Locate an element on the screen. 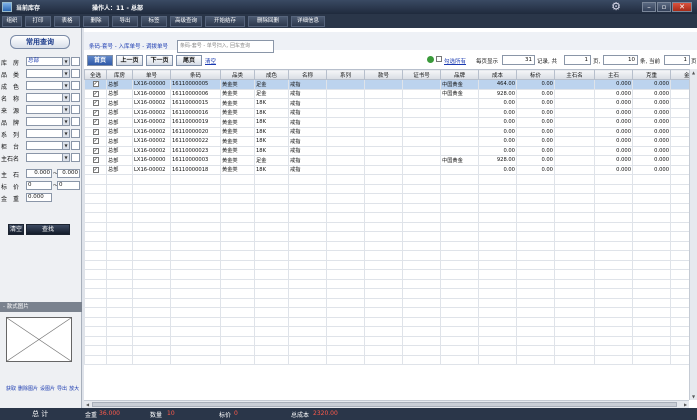  column-header: 全选 is located at coordinates (95, 74).